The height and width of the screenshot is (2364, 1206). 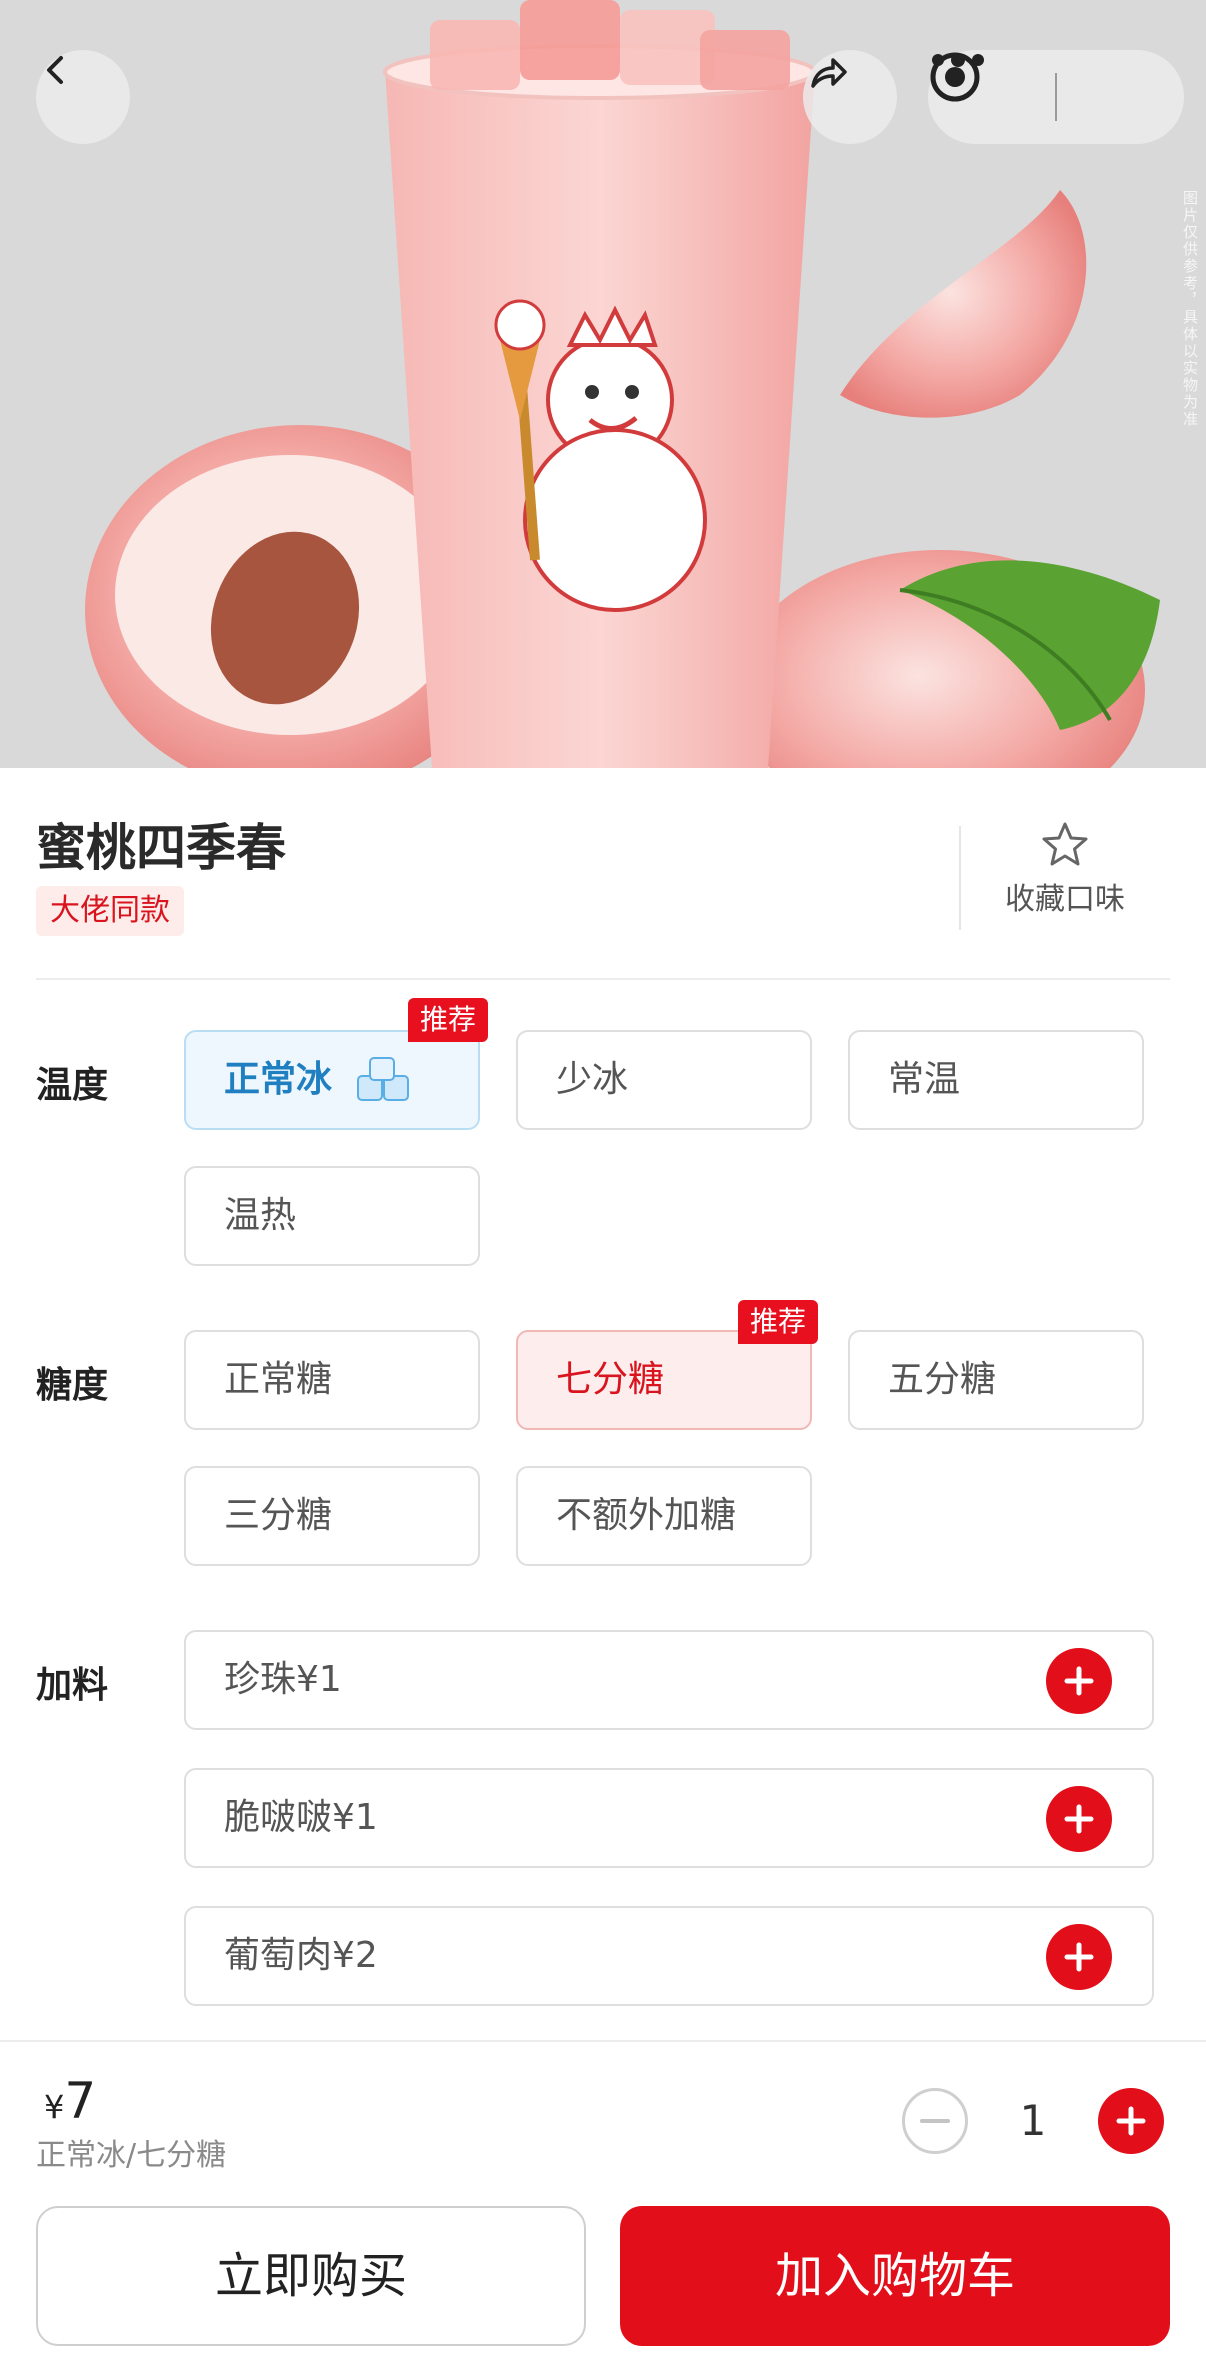 I want to click on temperature-option-normal-ice: 正常冰, so click(x=332, y=1080).